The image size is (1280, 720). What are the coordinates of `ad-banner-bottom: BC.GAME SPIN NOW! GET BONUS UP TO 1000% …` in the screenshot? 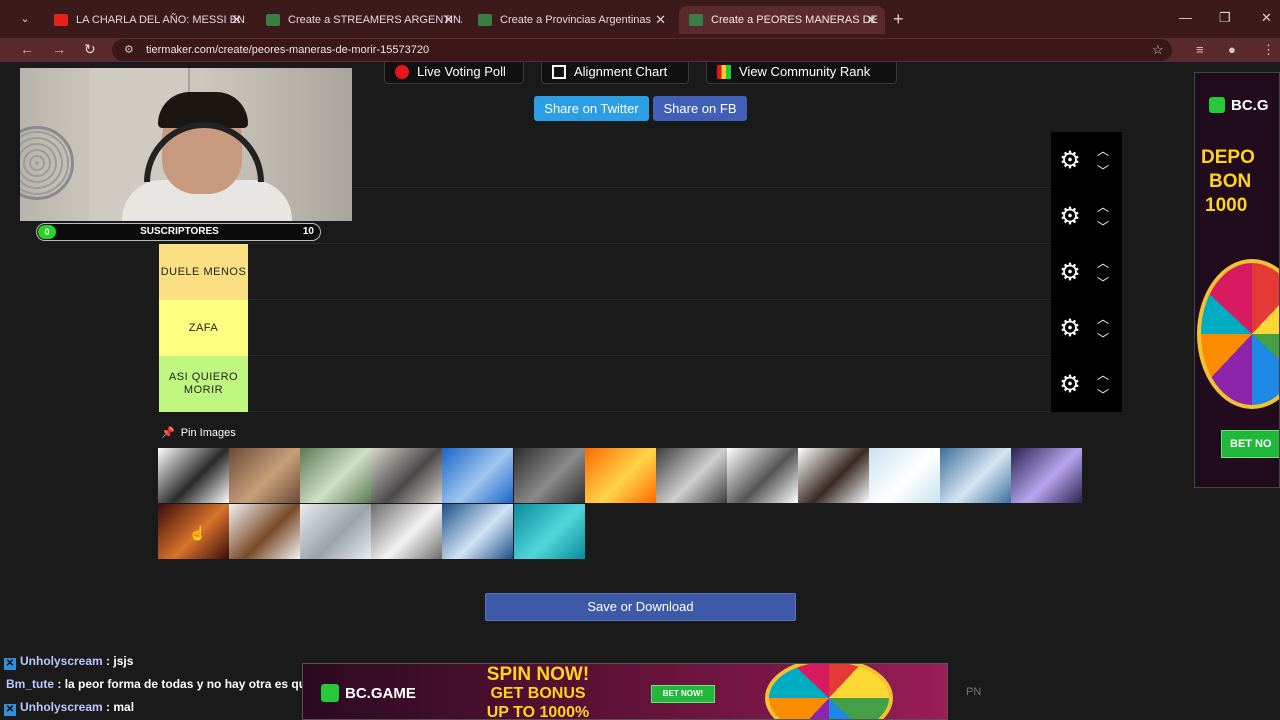 It's located at (625, 691).